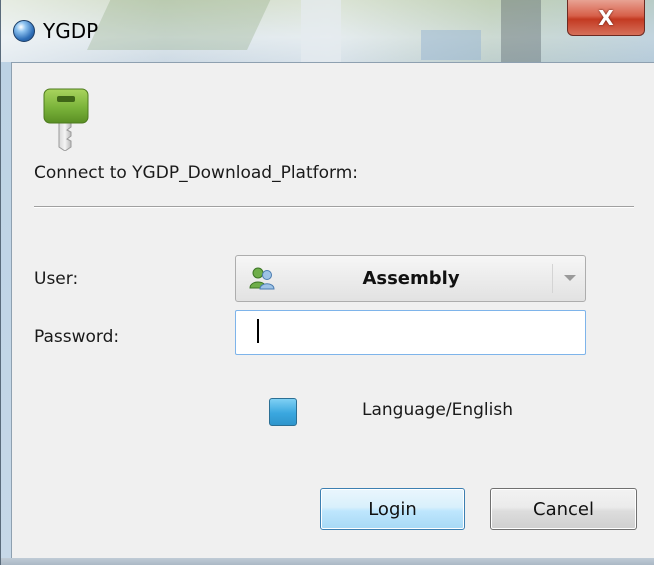 This screenshot has width=654, height=565. I want to click on globe-icon, so click(24, 31).